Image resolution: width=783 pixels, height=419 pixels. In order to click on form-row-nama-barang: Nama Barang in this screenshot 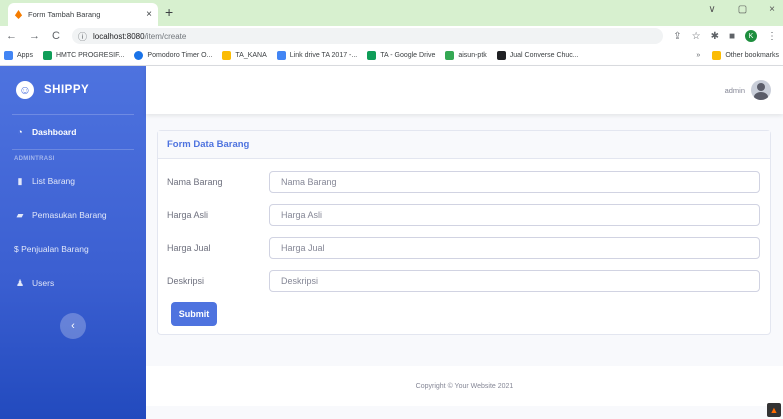, I will do `click(465, 182)`.